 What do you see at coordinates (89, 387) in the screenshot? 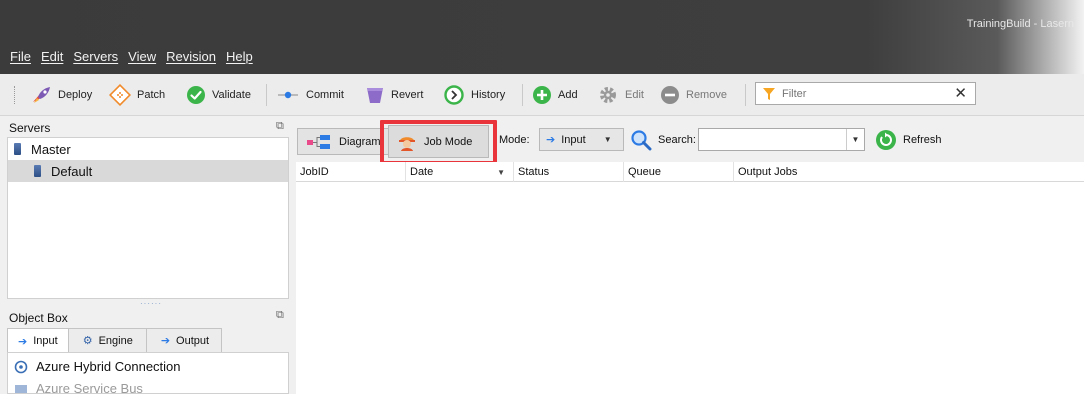
I see `list-item-label: Azure Service Bus` at bounding box center [89, 387].